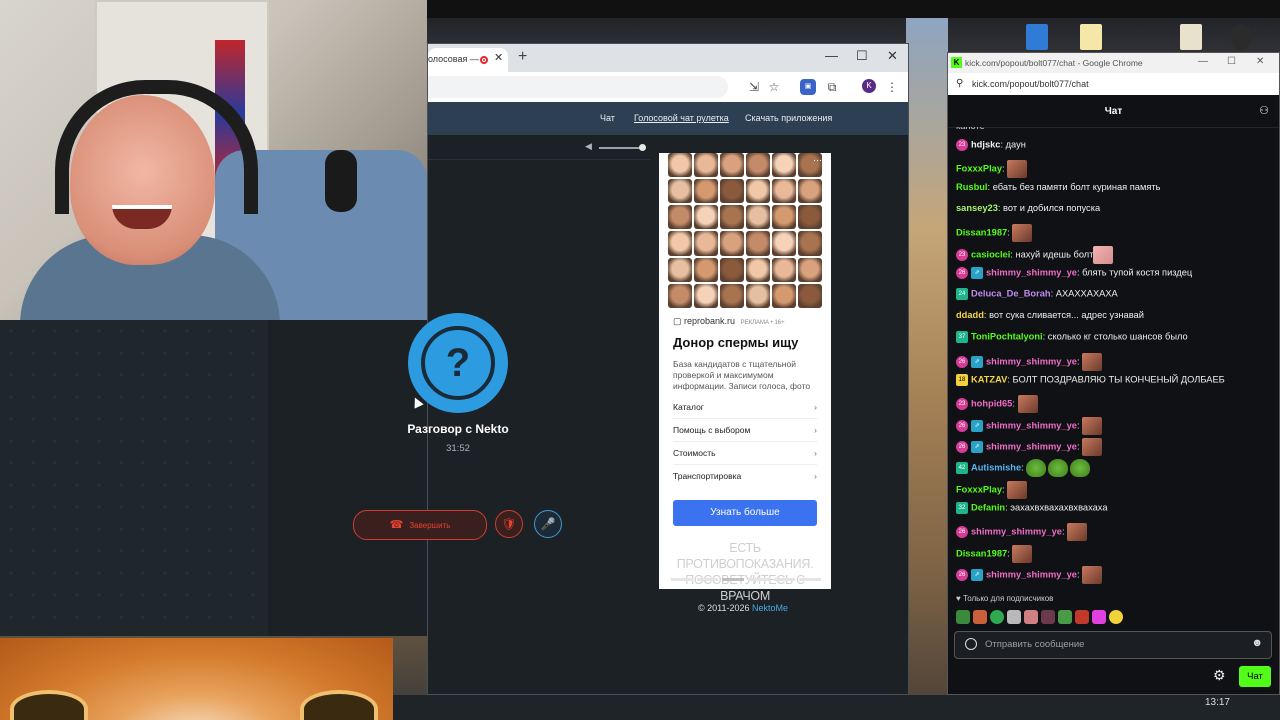  I want to click on chat-username: Rusbul, so click(972, 187).